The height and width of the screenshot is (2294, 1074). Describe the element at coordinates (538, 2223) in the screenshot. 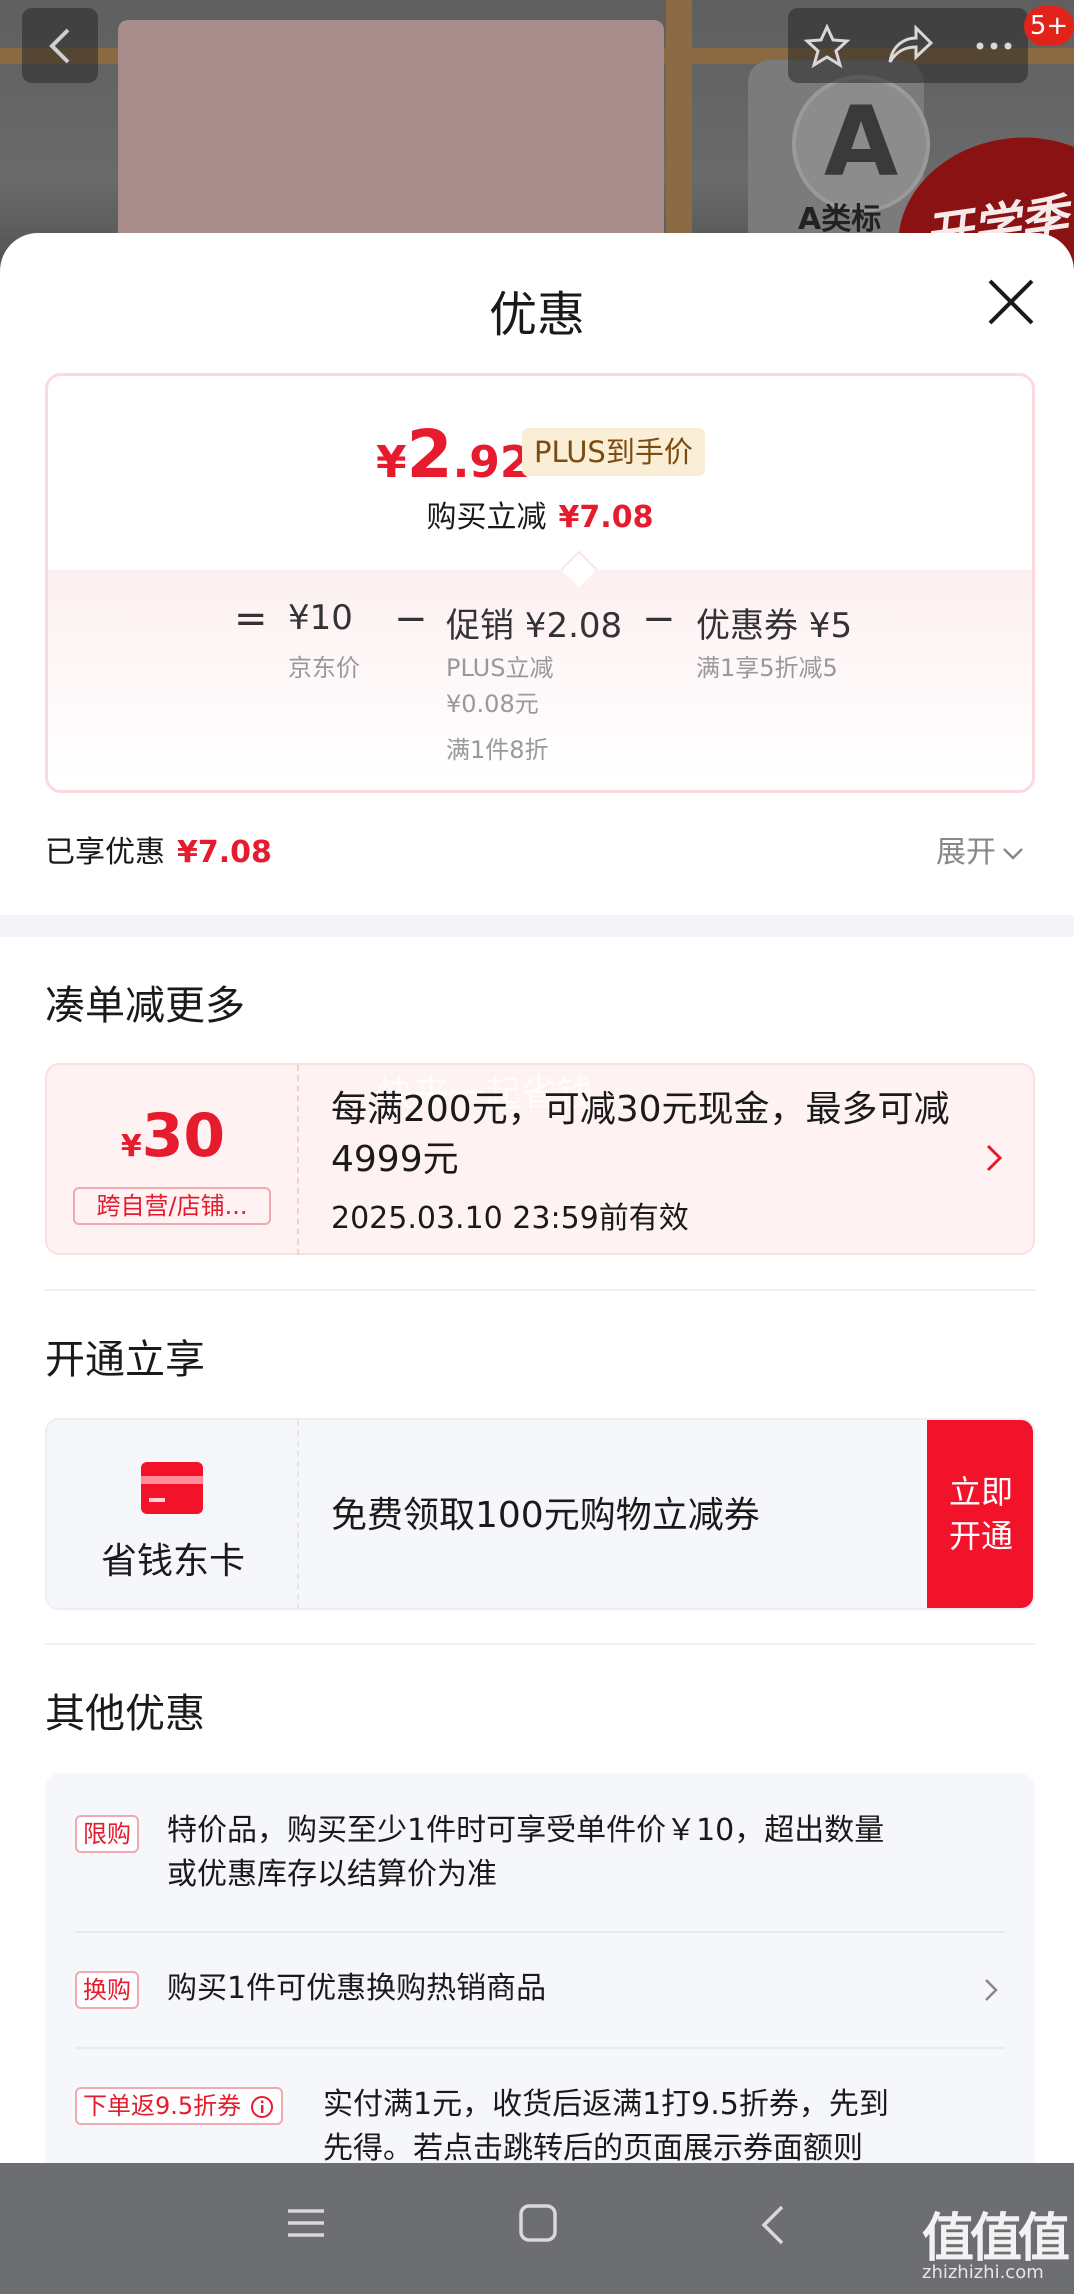

I see `home-icon` at that location.